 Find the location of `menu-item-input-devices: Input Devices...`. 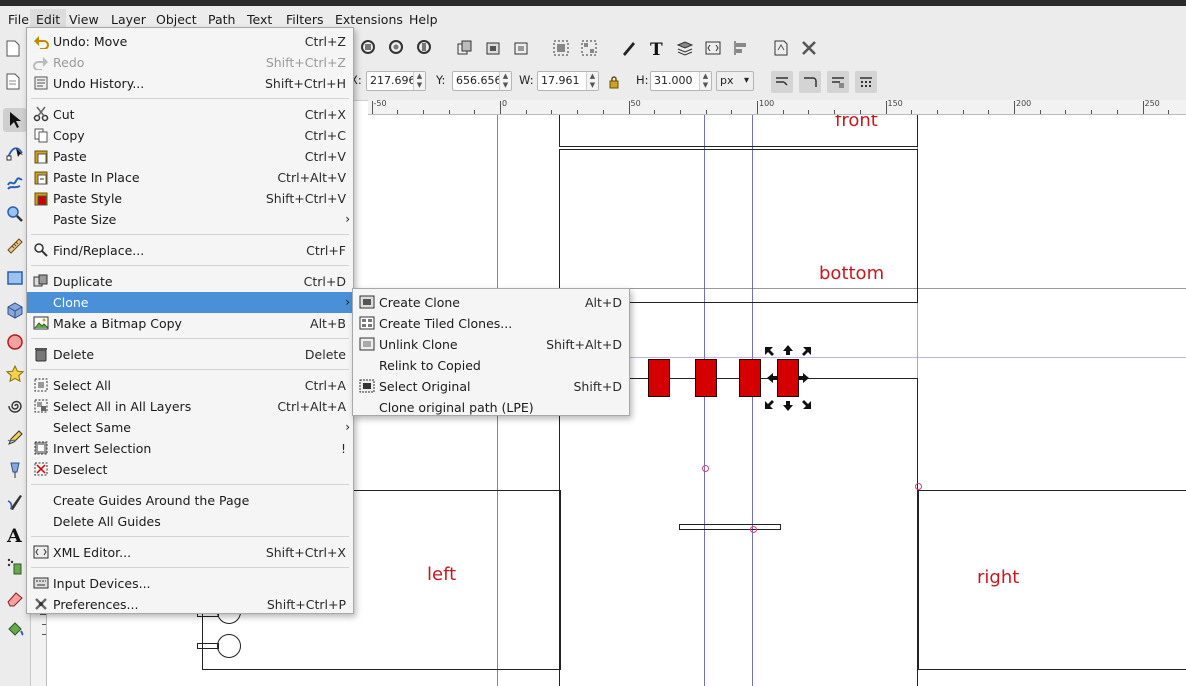

menu-item-input-devices: Input Devices... is located at coordinates (190, 583).